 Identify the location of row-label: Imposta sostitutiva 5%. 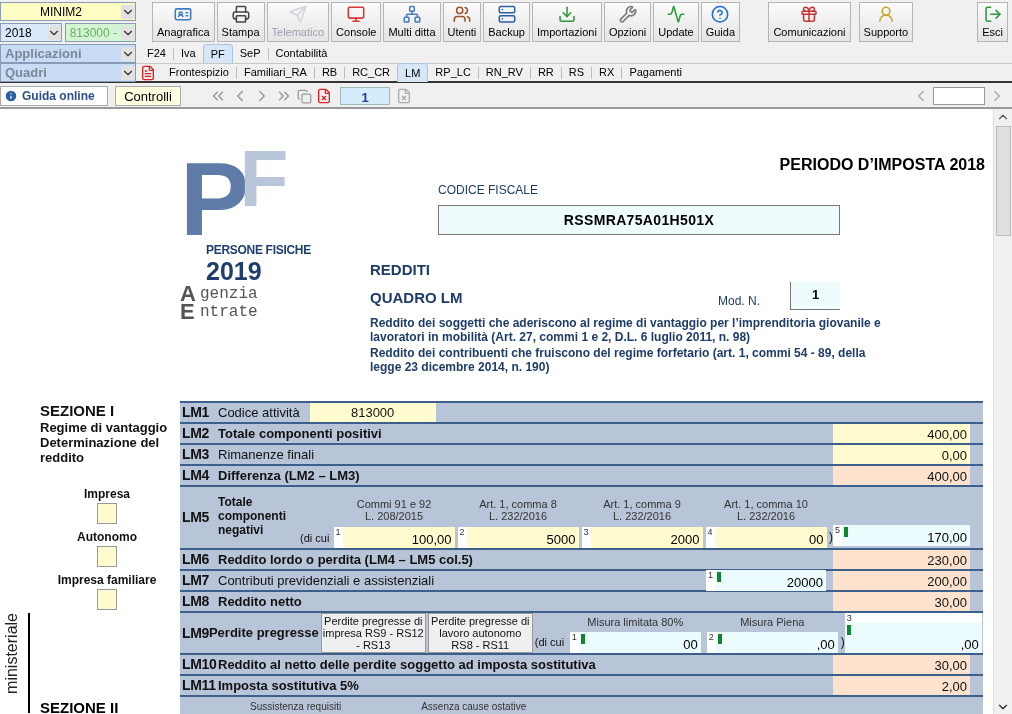
(288, 685).